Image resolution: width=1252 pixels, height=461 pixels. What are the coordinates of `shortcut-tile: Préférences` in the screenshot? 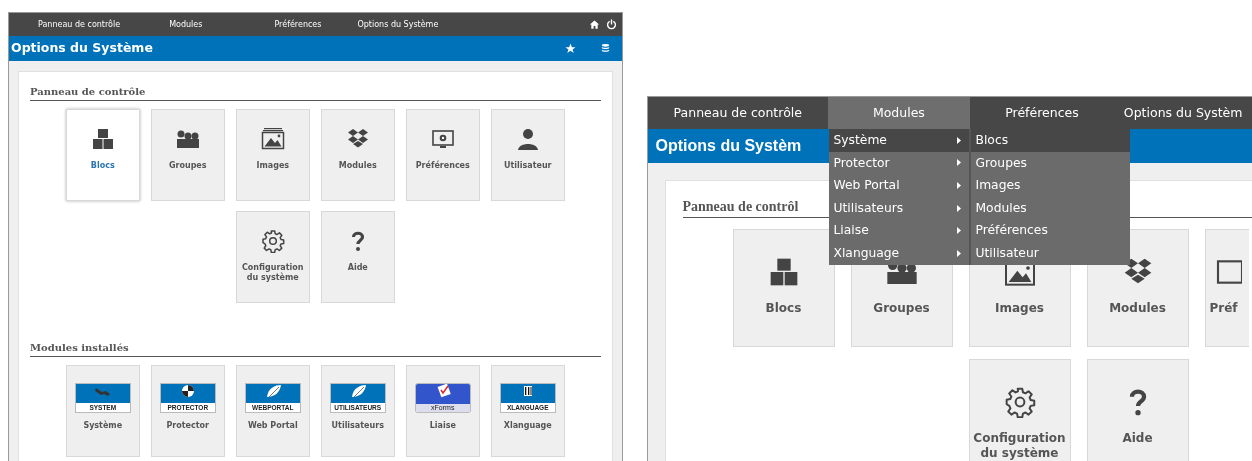 It's located at (442, 155).